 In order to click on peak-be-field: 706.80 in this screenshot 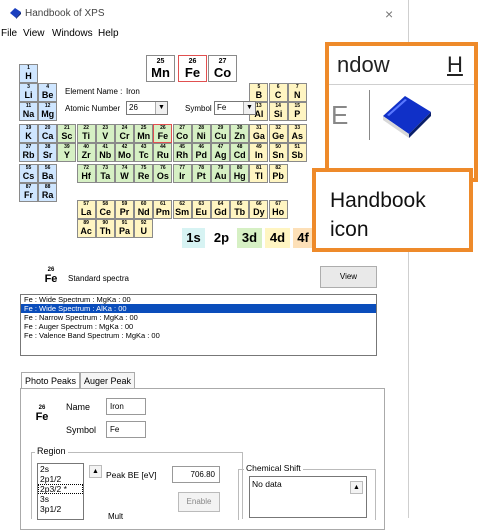, I will do `click(196, 474)`.